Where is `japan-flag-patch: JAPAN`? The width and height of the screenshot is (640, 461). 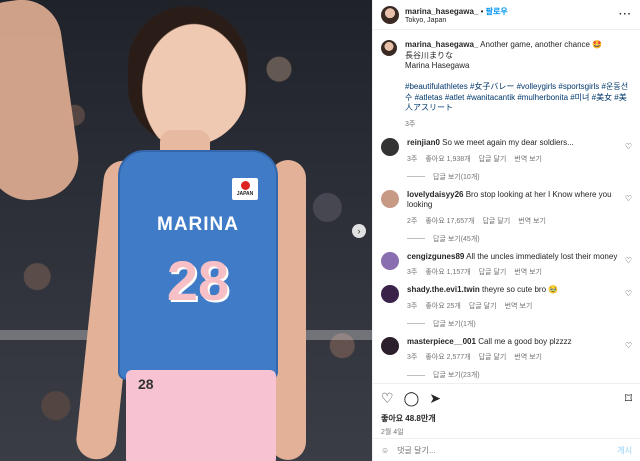 japan-flag-patch: JAPAN is located at coordinates (245, 189).